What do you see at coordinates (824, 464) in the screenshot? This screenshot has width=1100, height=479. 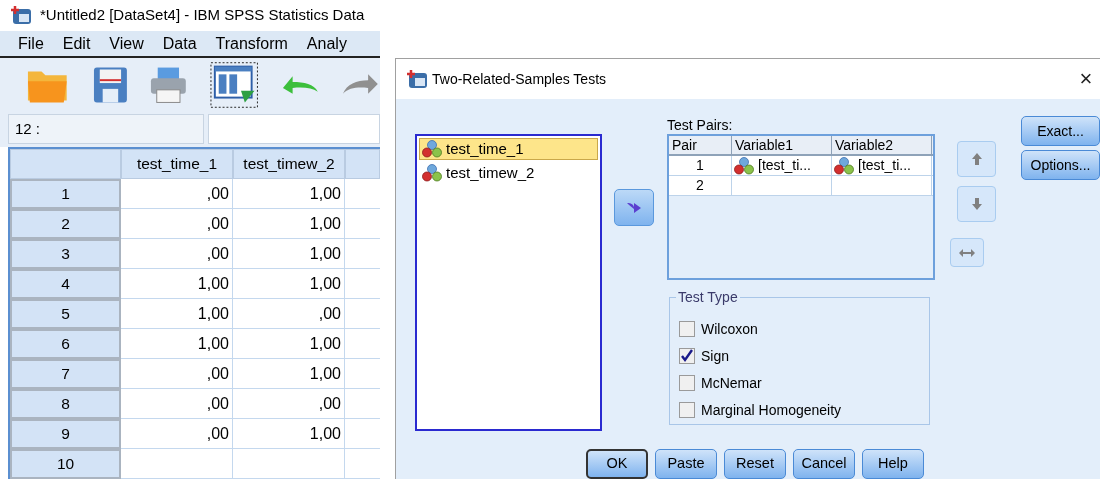 I see `dialog-button: Cancel` at bounding box center [824, 464].